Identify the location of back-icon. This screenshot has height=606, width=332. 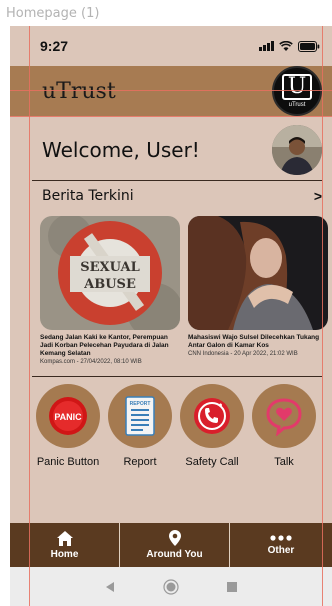
(110, 586).